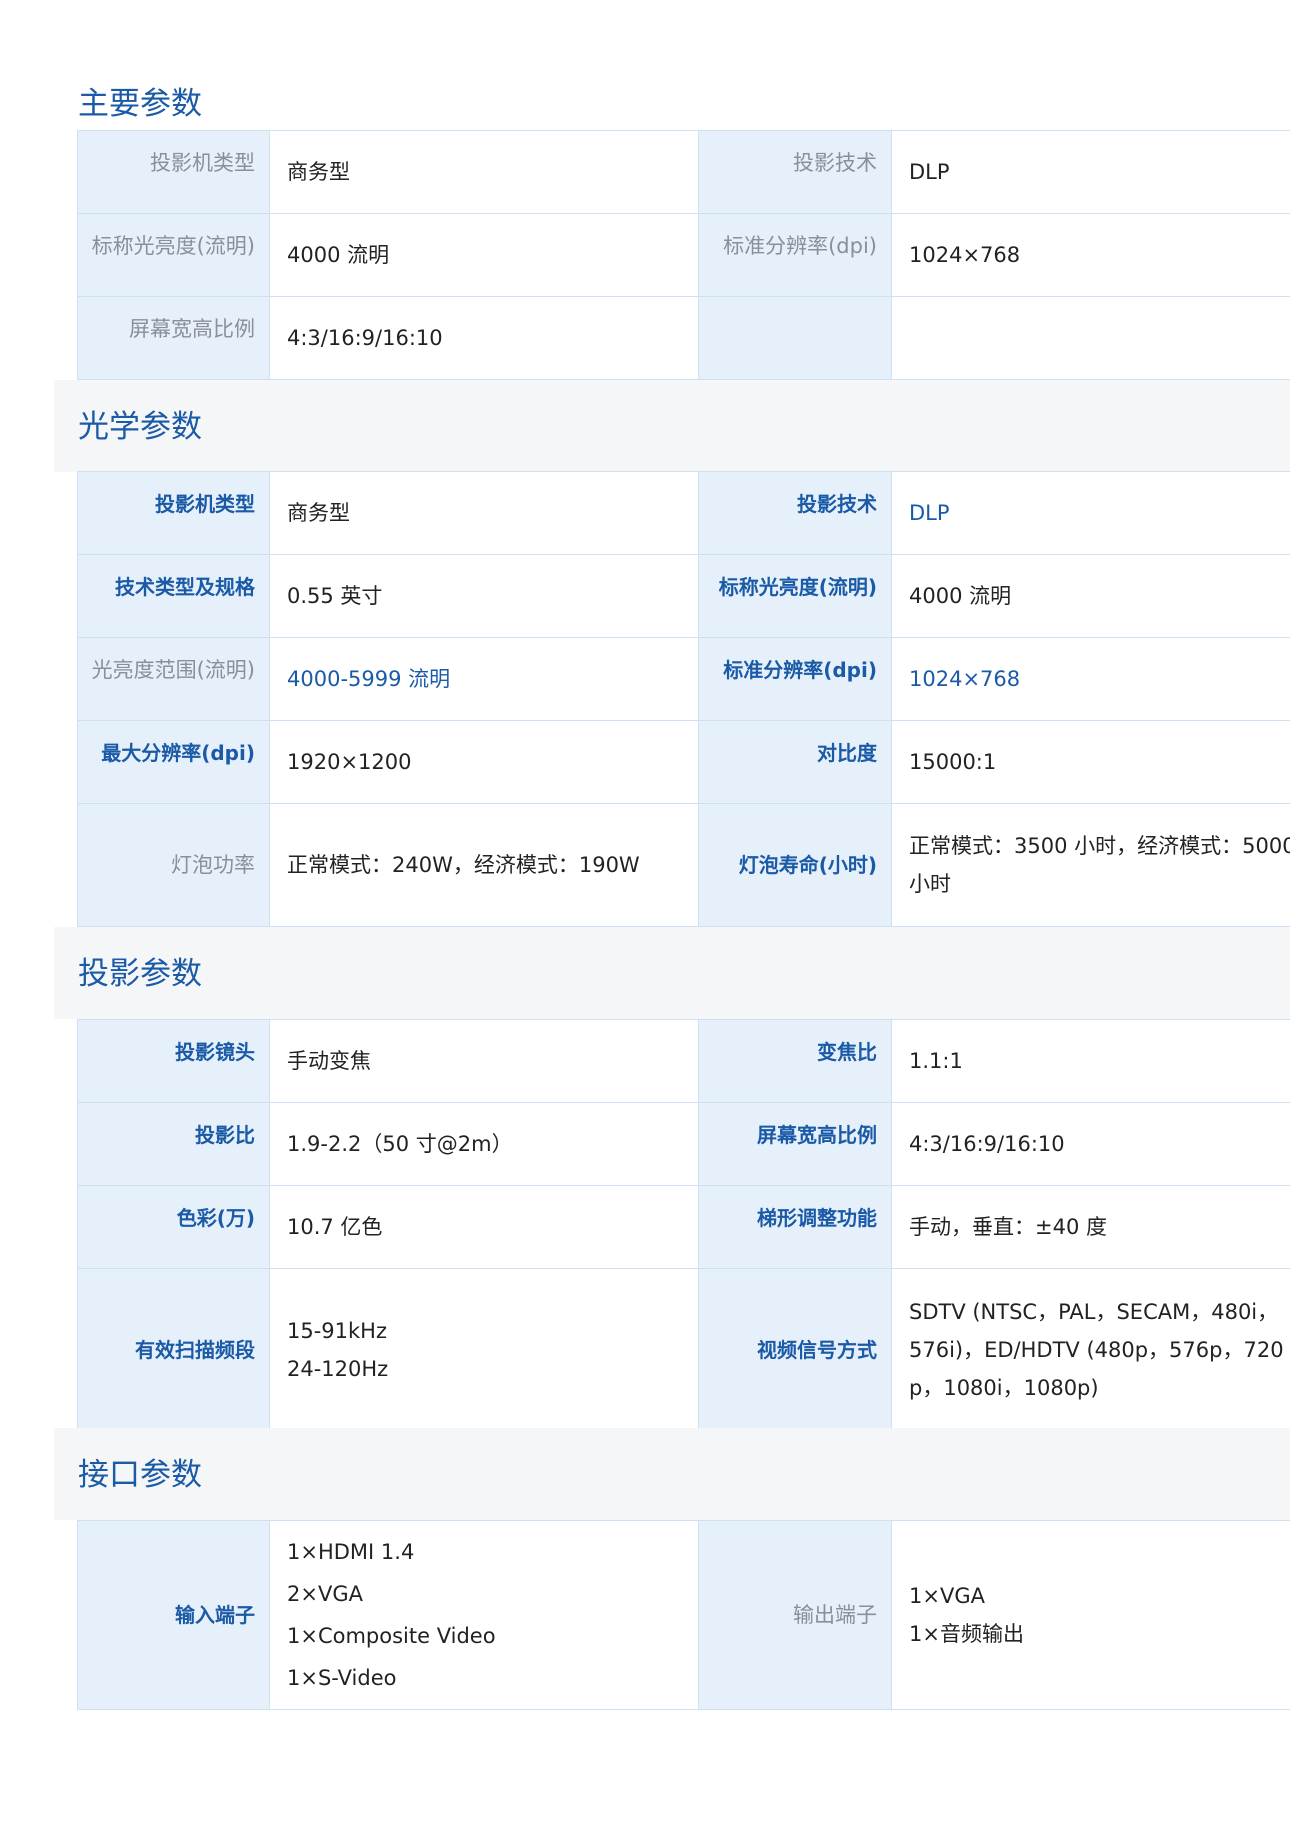  What do you see at coordinates (484, 679) in the screenshot?
I see `spec-value-link: 4000-5999 流明` at bounding box center [484, 679].